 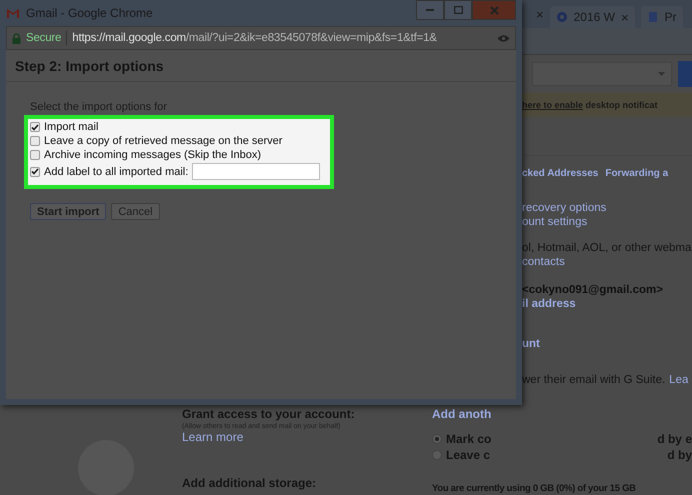 I want to click on settings-link: contacts, so click(x=543, y=262).